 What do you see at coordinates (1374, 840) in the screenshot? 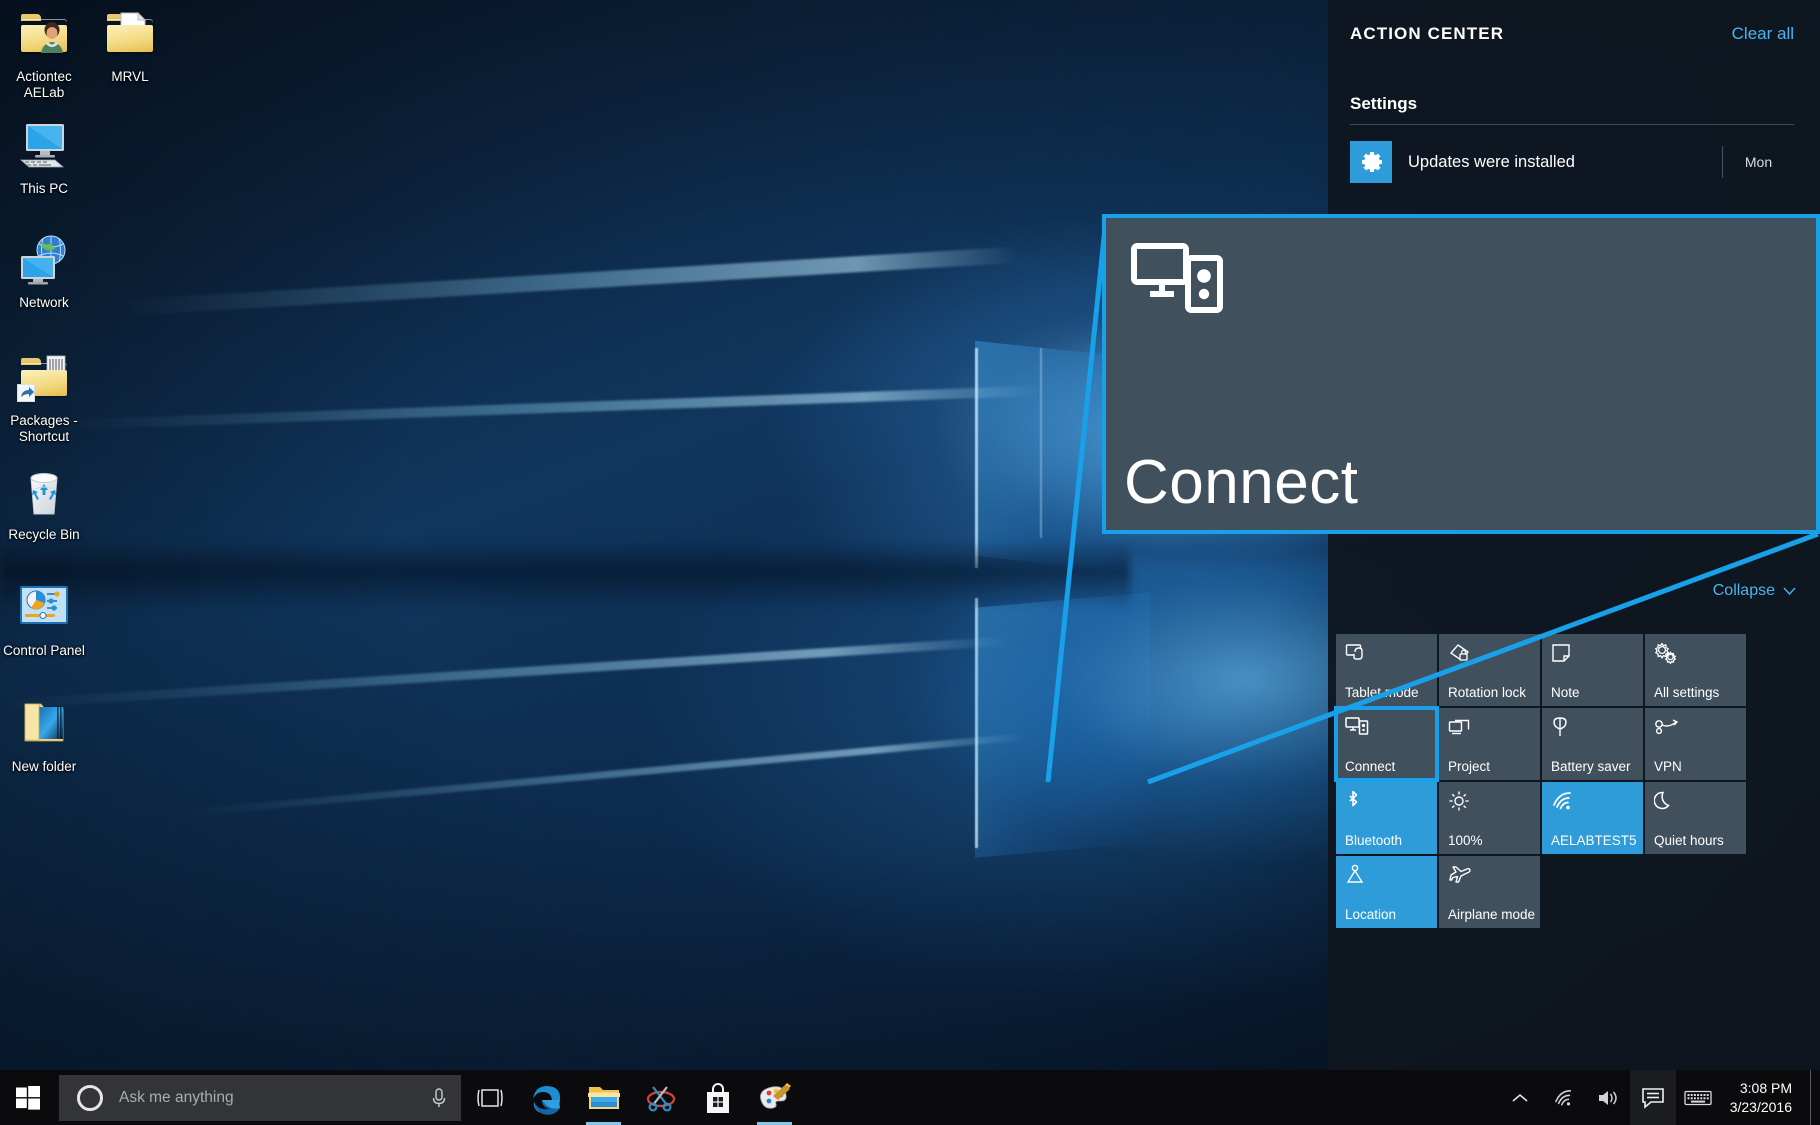
I see `quick-action-label: Bluetooth` at bounding box center [1374, 840].